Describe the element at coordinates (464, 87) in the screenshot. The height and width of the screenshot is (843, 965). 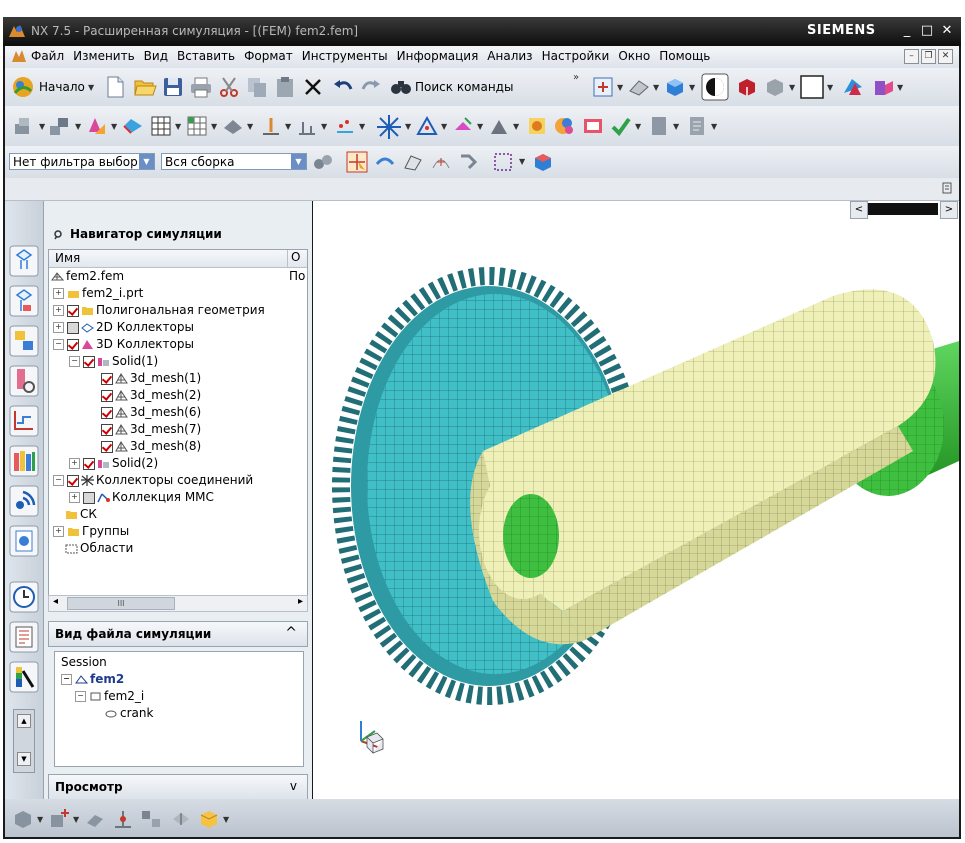
I see `command-finder-button: Поиск команды` at that location.